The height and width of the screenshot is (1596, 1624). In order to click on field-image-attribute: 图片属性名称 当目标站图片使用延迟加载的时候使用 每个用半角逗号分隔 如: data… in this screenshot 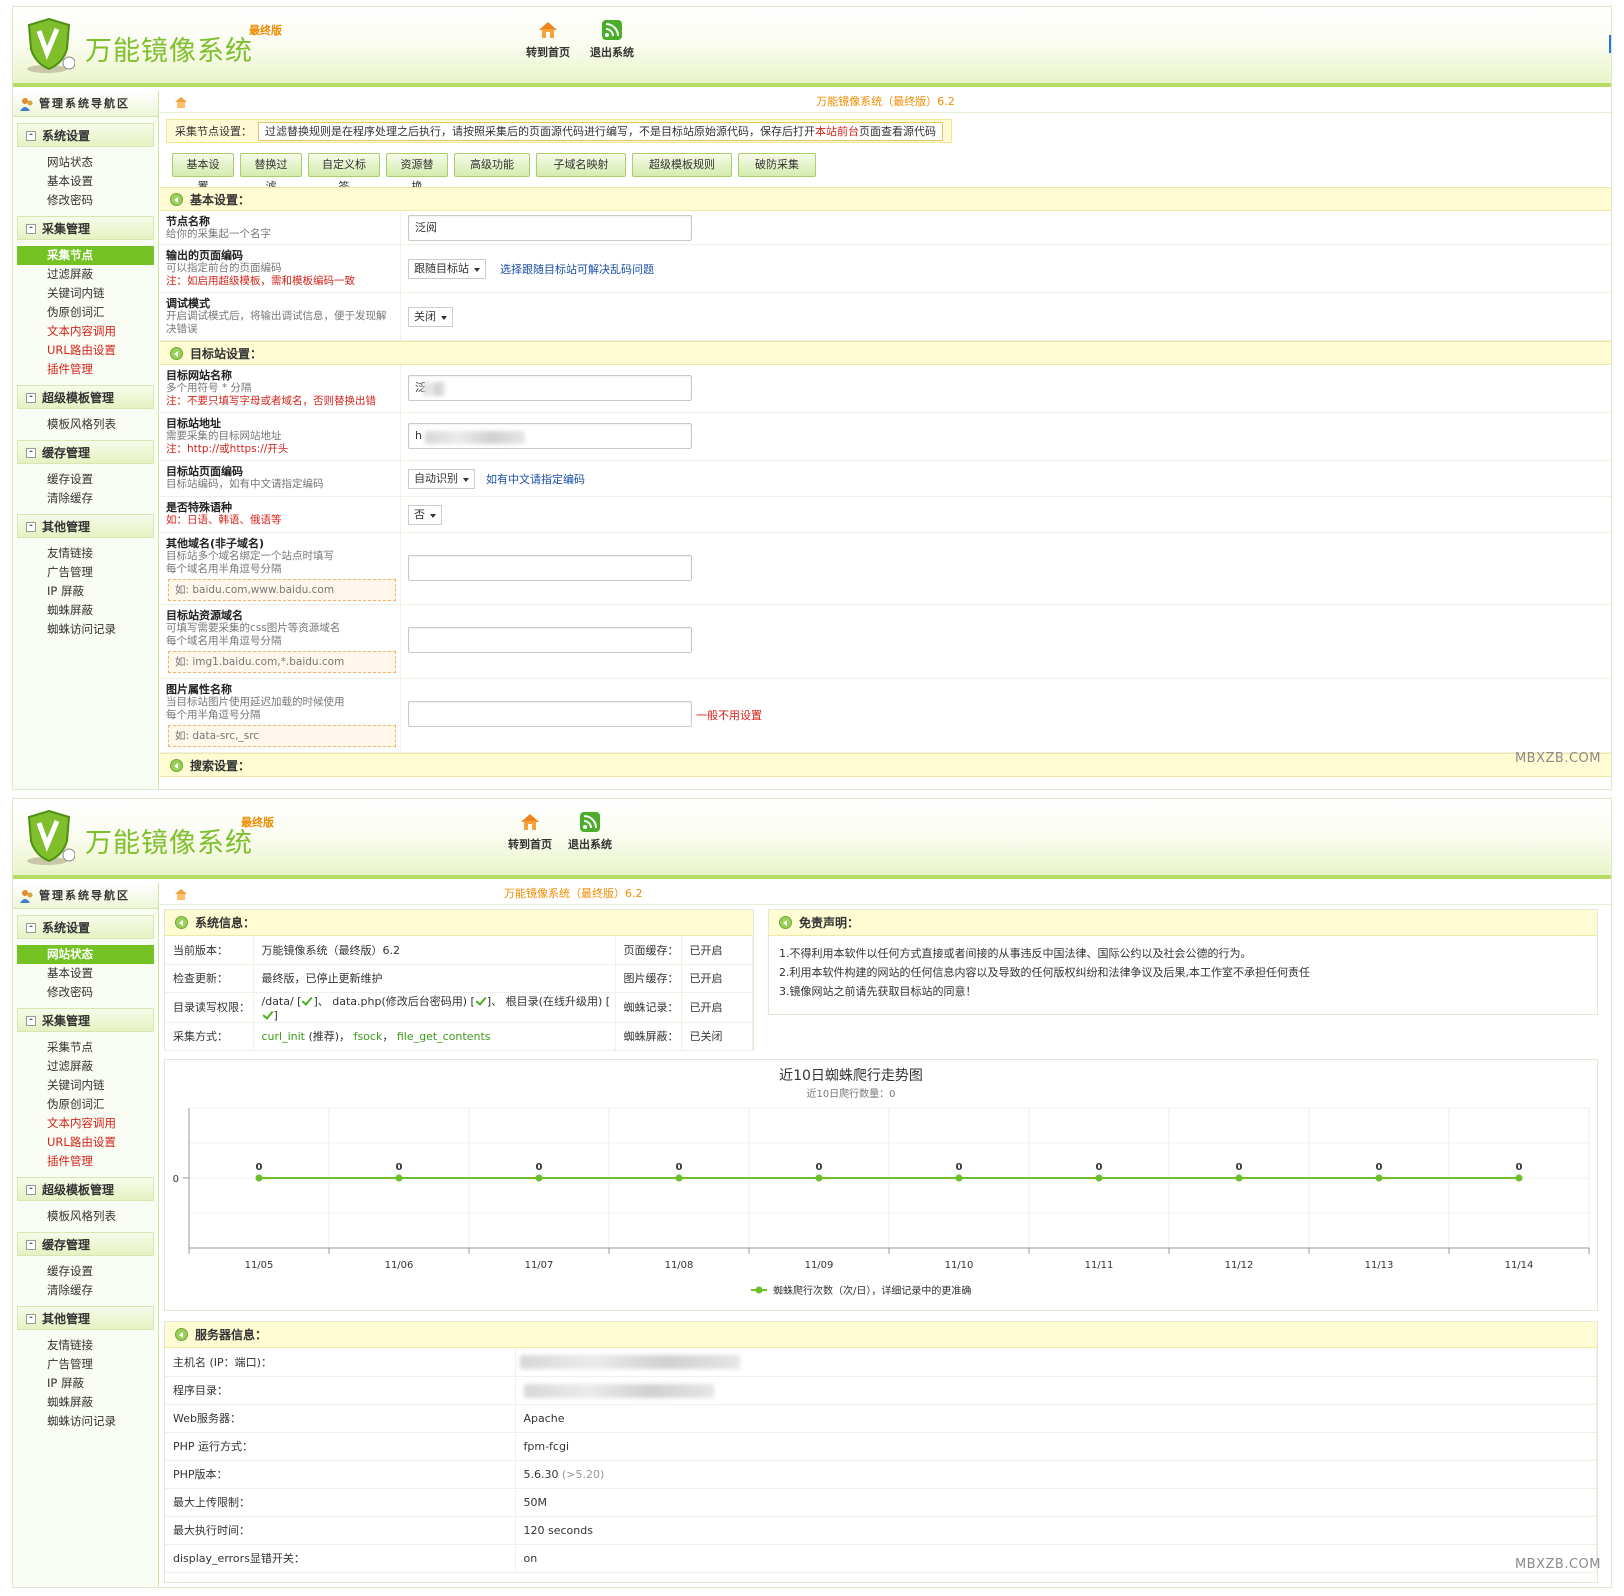, I will do `click(885, 716)`.